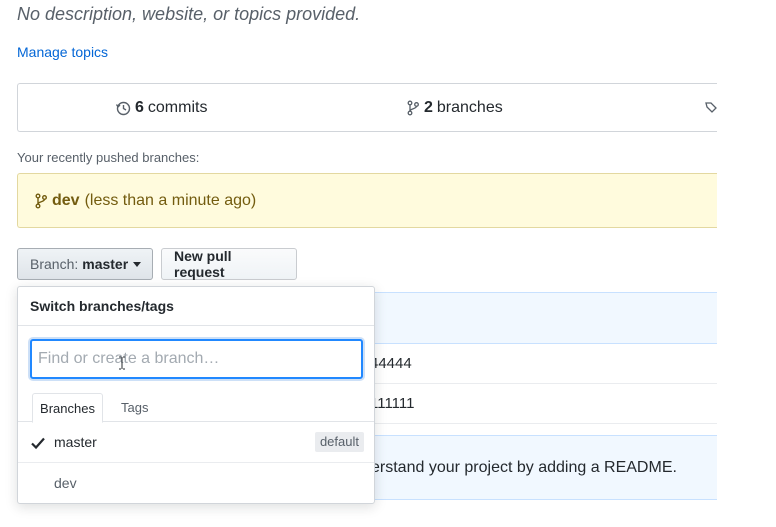 The width and height of the screenshot is (776, 527). Describe the element at coordinates (54, 264) in the screenshot. I see `branch-prefix: Branch:` at that location.